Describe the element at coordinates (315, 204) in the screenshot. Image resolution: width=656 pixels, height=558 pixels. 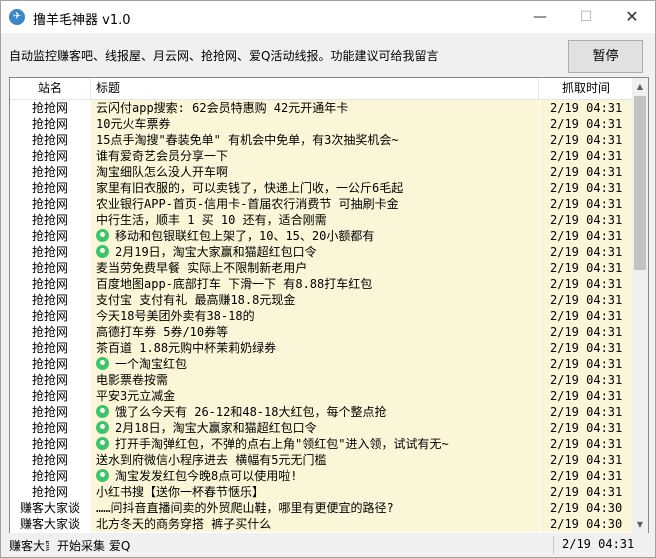
I see `row-title: 农业银行APP-首页-信用卡-首届农行消费节 可抽刷卡金` at that location.